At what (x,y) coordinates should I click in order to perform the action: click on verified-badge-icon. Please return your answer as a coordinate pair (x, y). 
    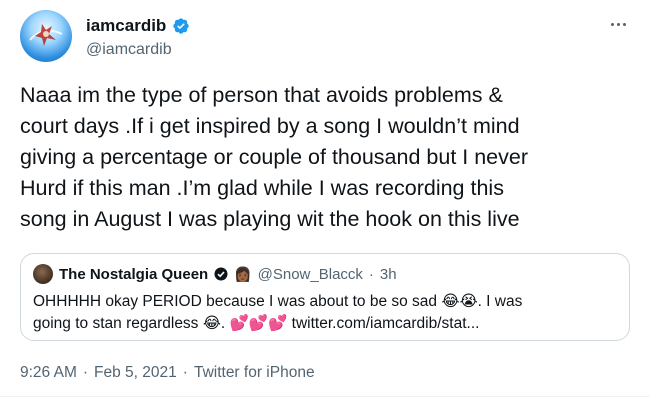
    Looking at the image, I should click on (181, 26).